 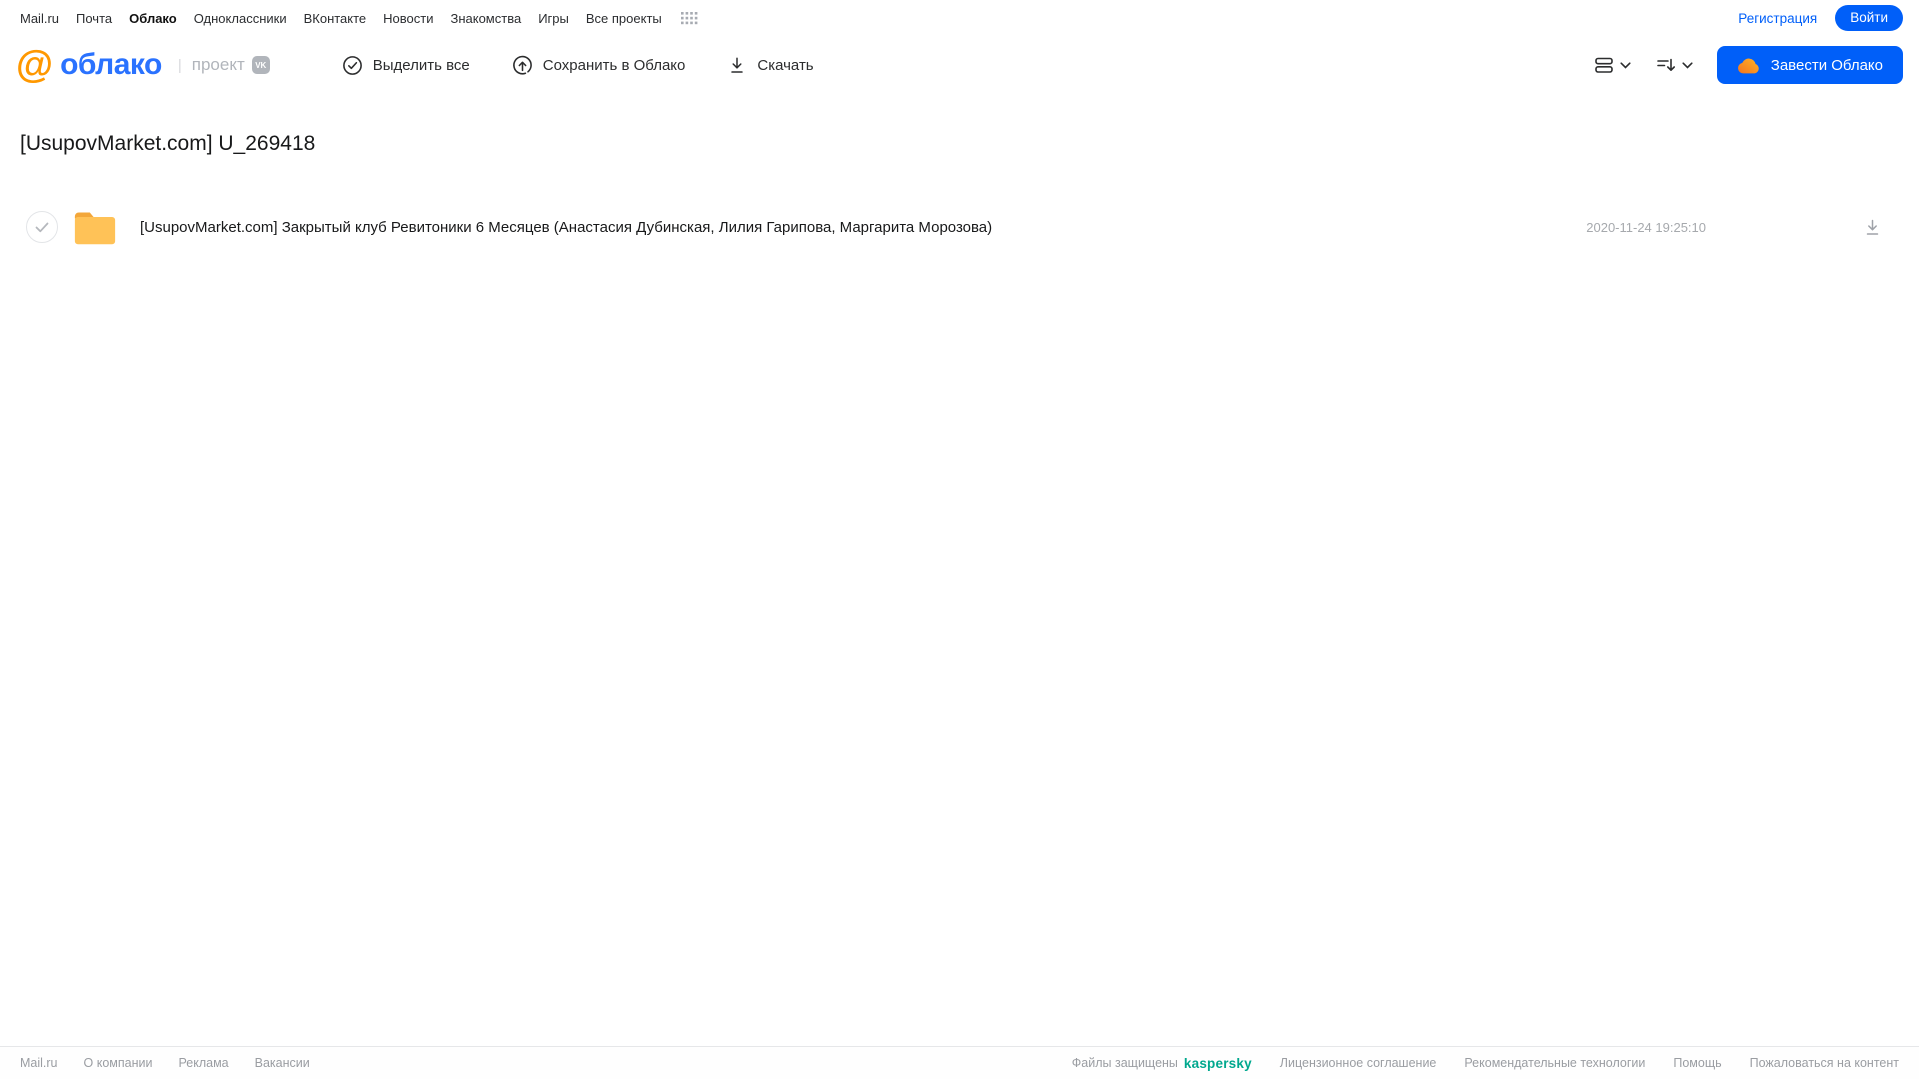 What do you see at coordinates (614, 65) in the screenshot?
I see `save-to-cloud-label: Сохранить в Облако` at bounding box center [614, 65].